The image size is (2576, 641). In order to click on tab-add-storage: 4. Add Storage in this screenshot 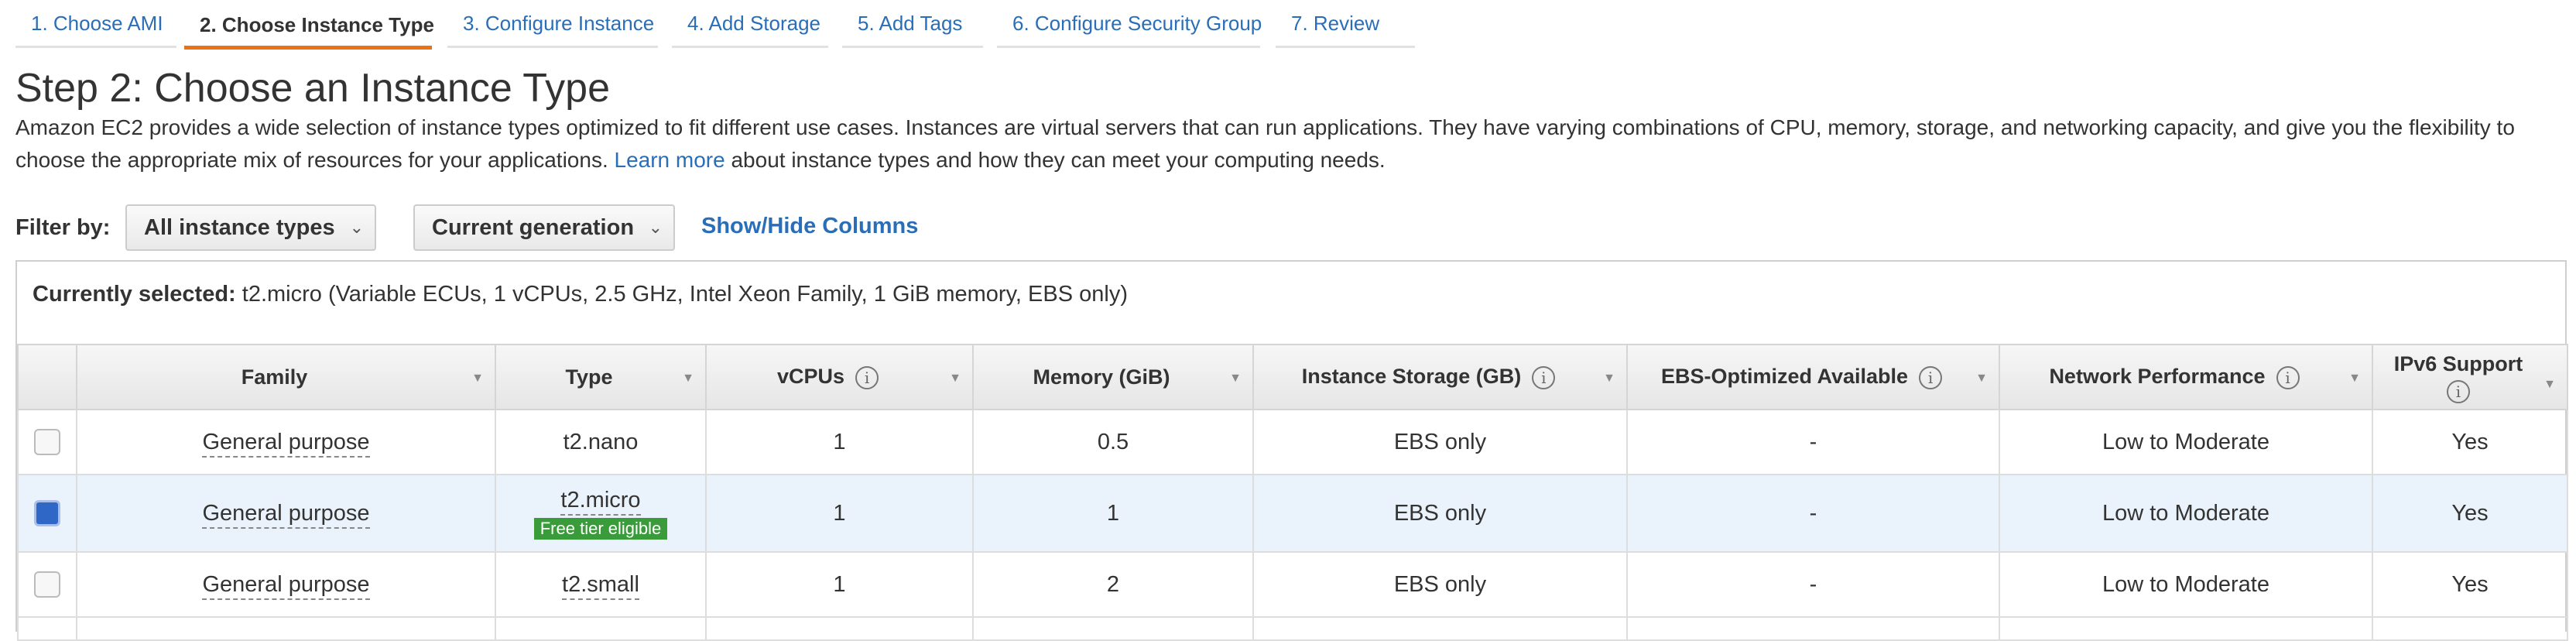, I will do `click(750, 24)`.